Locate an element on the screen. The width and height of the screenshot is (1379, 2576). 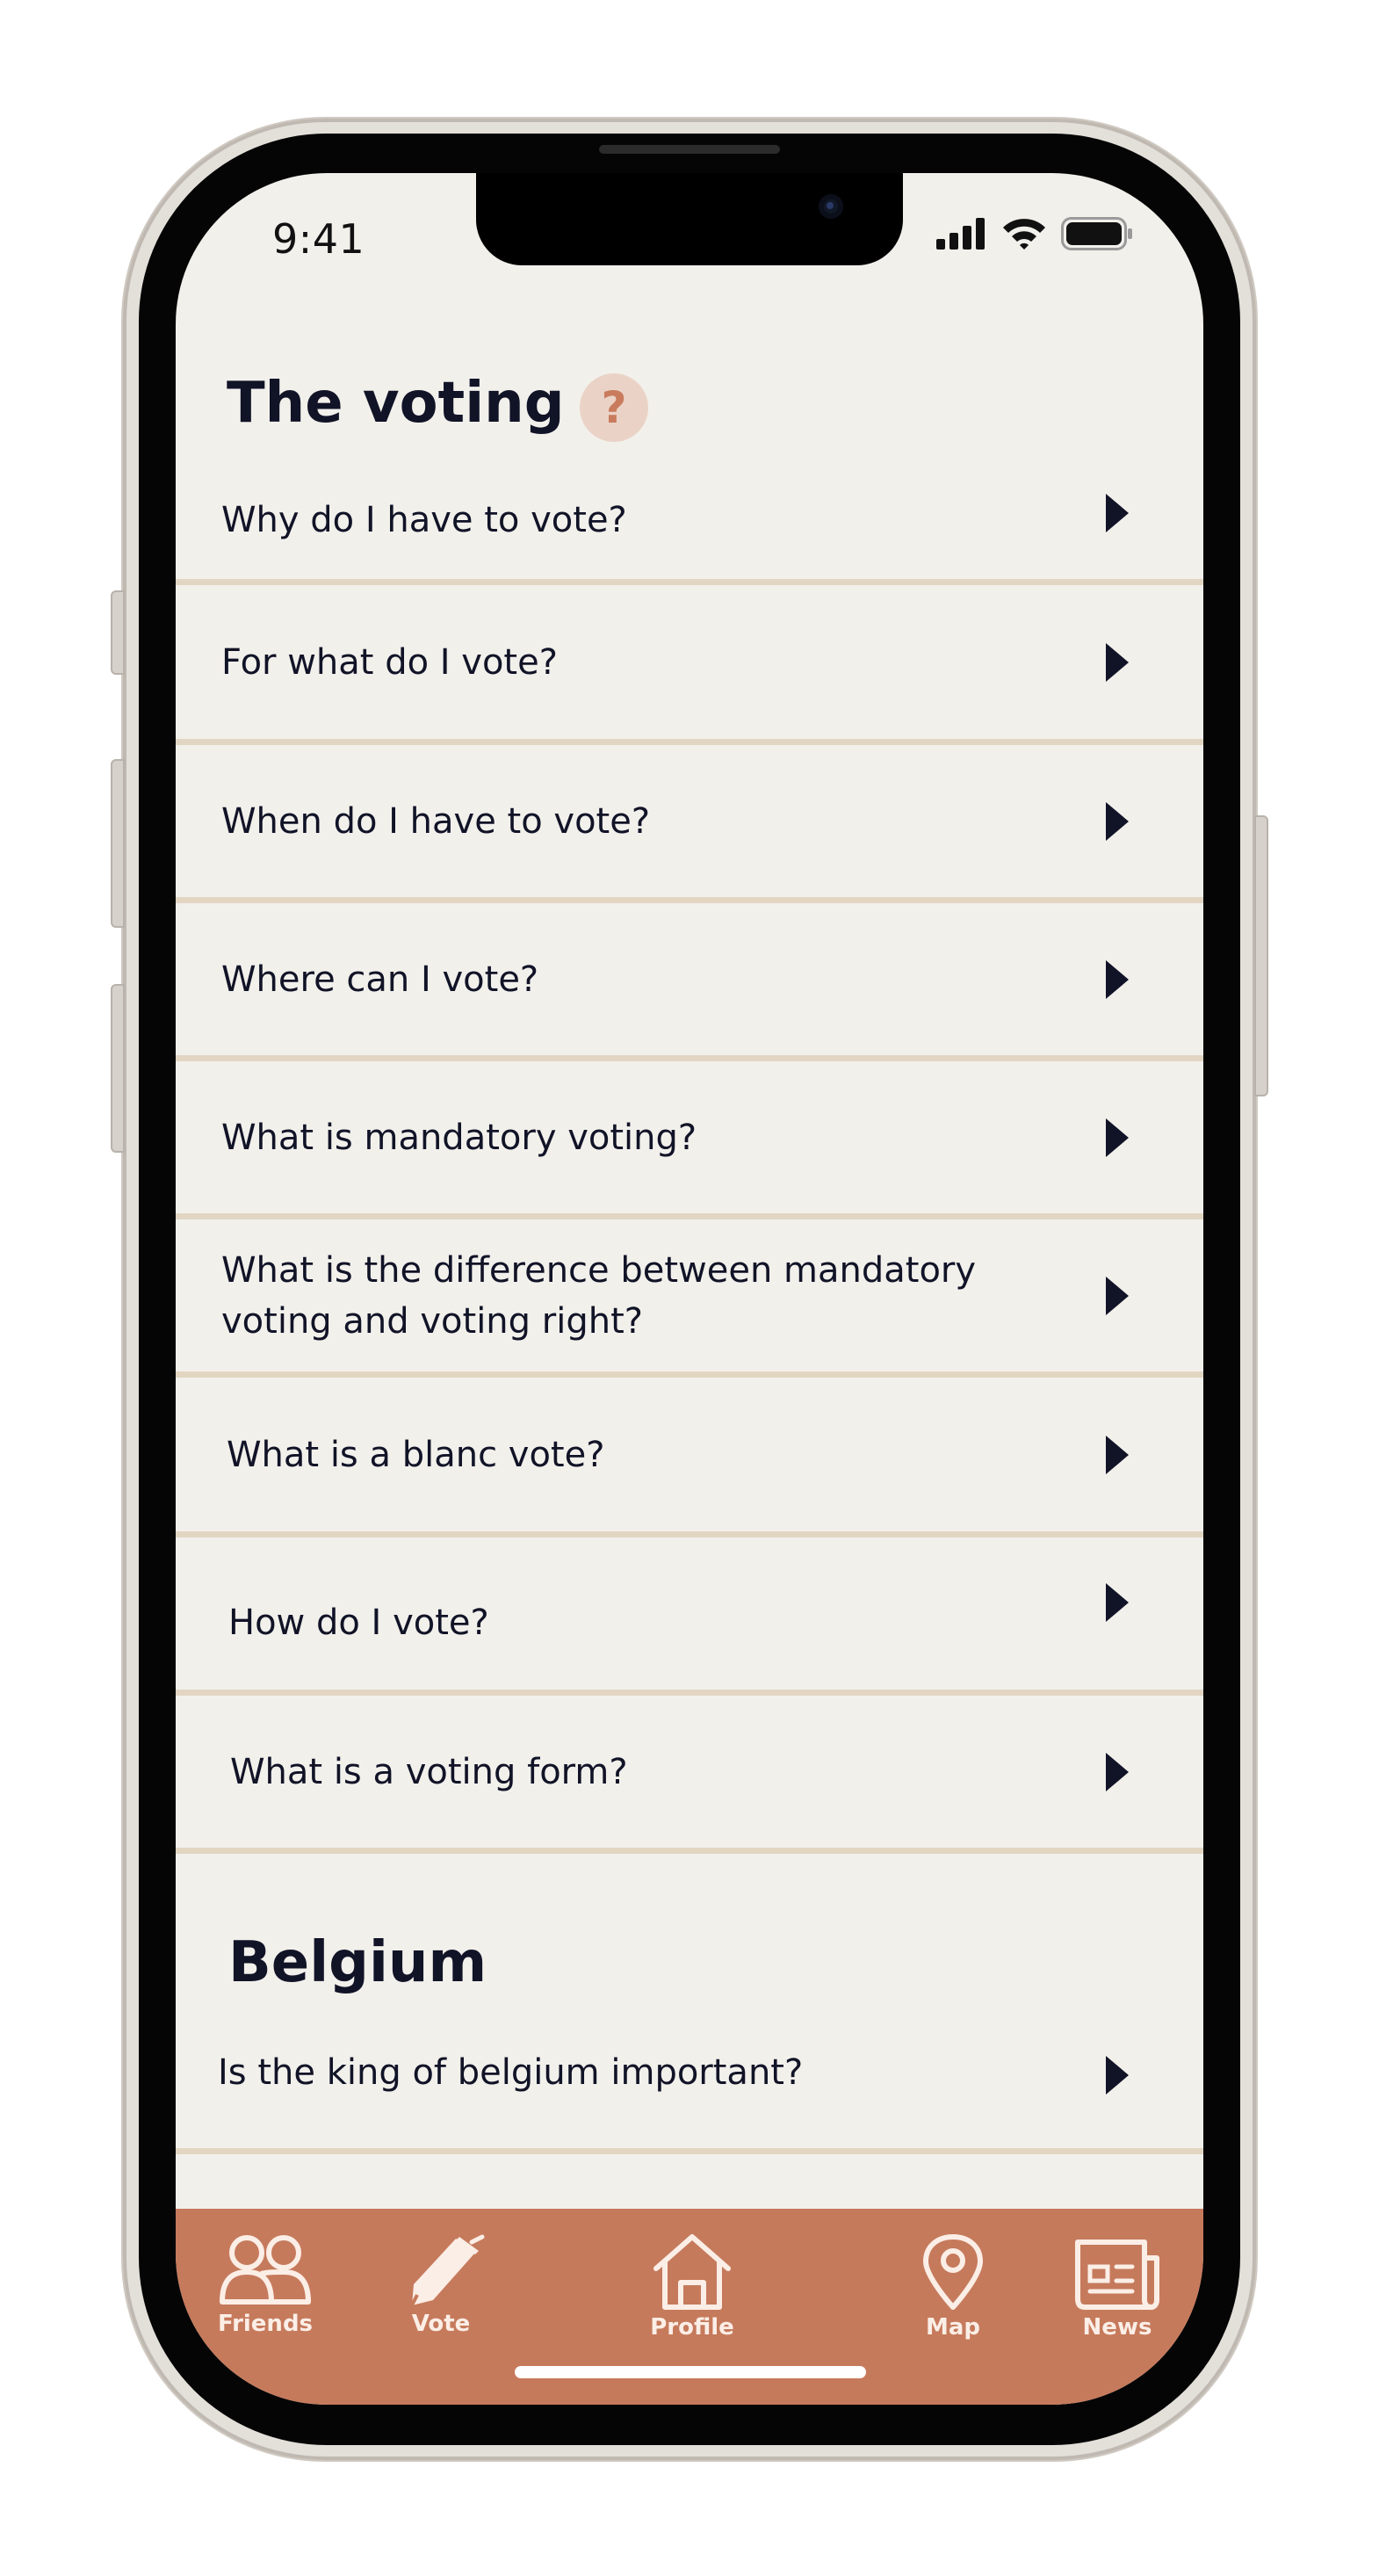
faq-item-how: How do I vote? is located at coordinates (689, 1617).